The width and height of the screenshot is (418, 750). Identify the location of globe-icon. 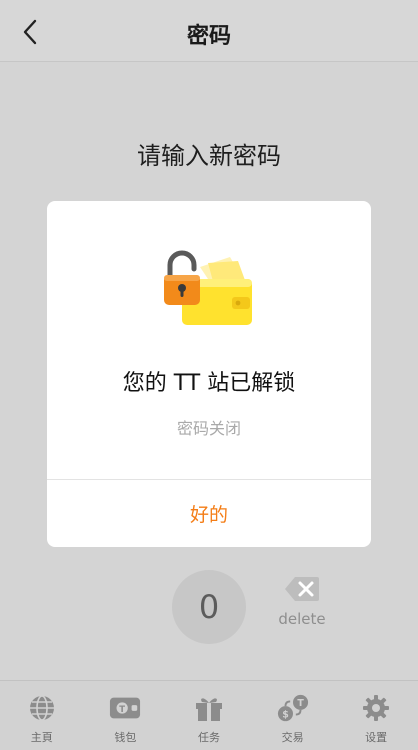
(41, 708).